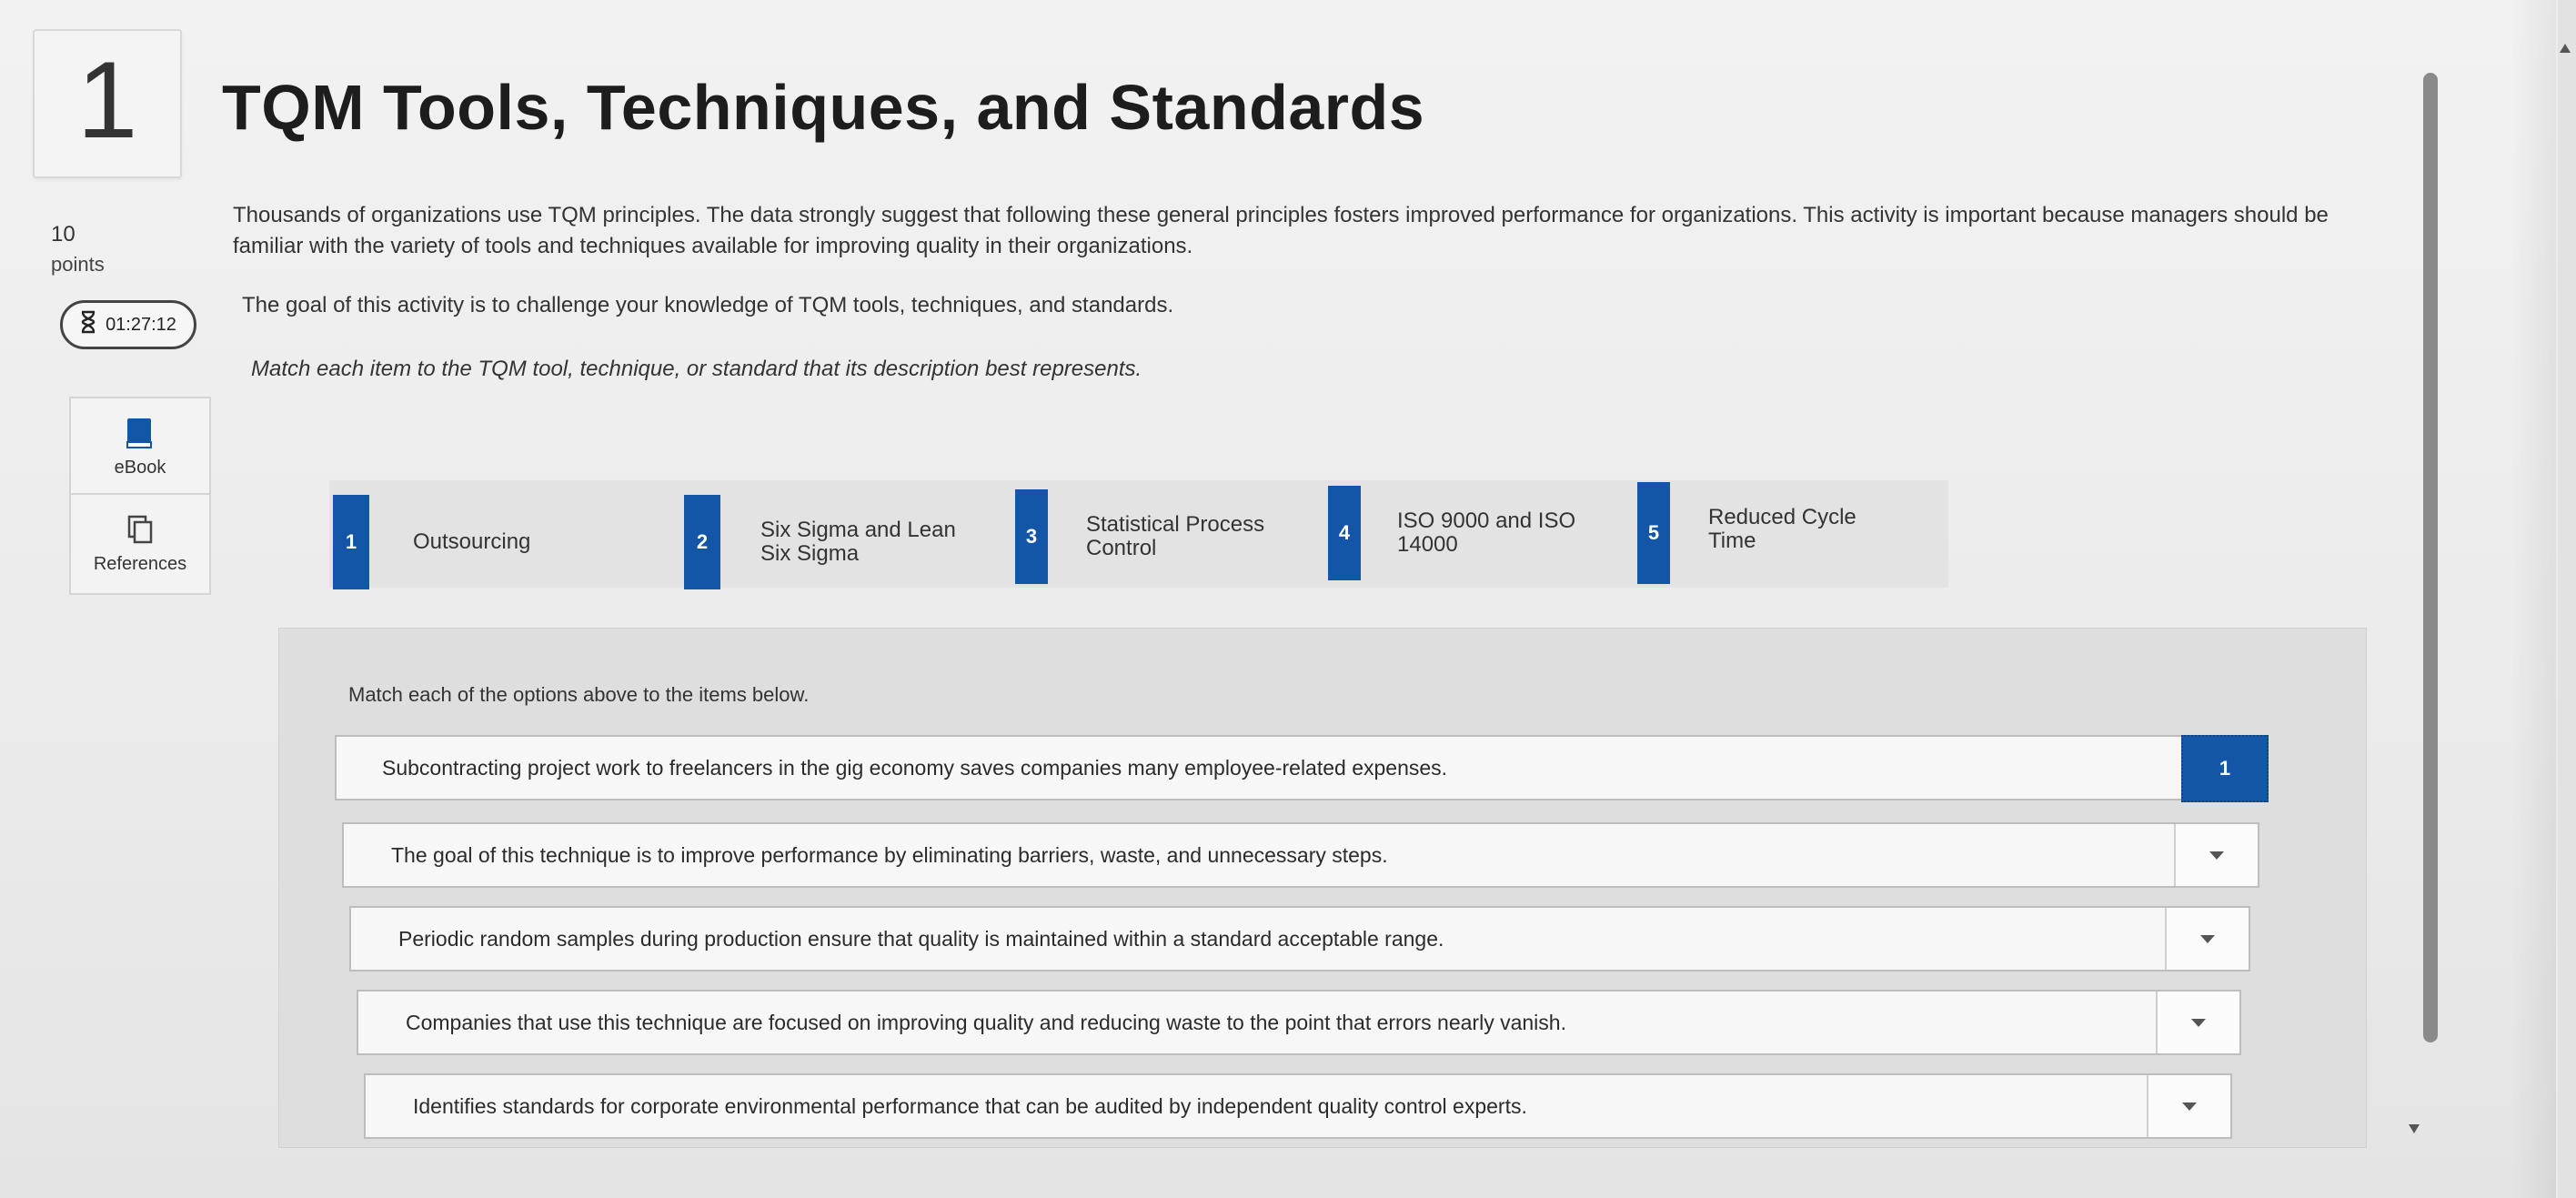  What do you see at coordinates (351, 542) in the screenshot?
I see `option-number: 1` at bounding box center [351, 542].